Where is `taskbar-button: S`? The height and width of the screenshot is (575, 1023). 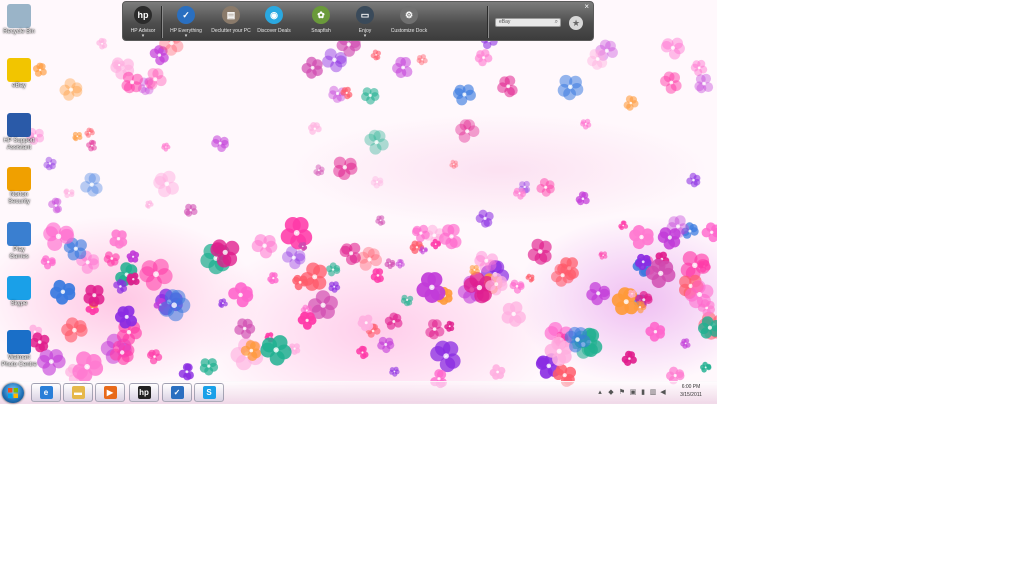
taskbar-button: S is located at coordinates (209, 392).